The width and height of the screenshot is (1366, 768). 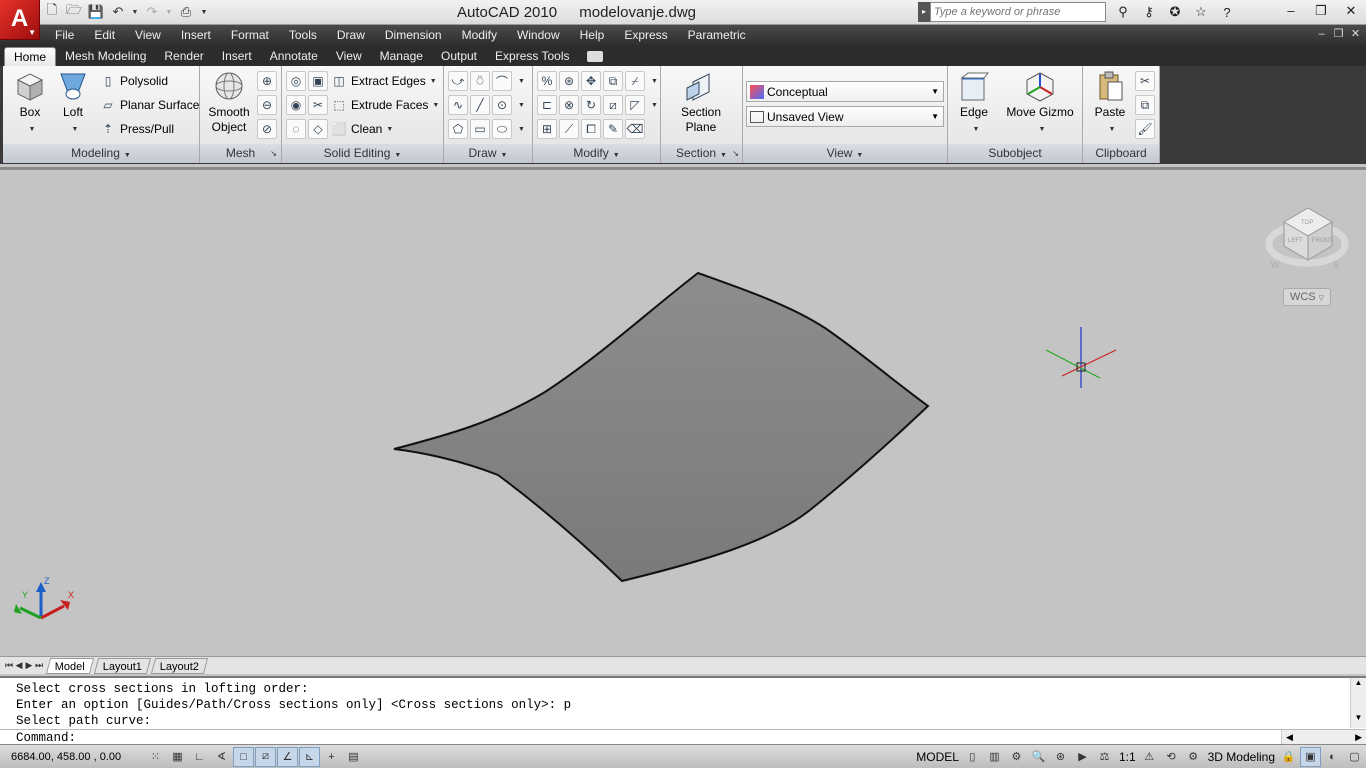 I want to click on hardware-acceleration-icon: ▣, so click(x=1310, y=756).